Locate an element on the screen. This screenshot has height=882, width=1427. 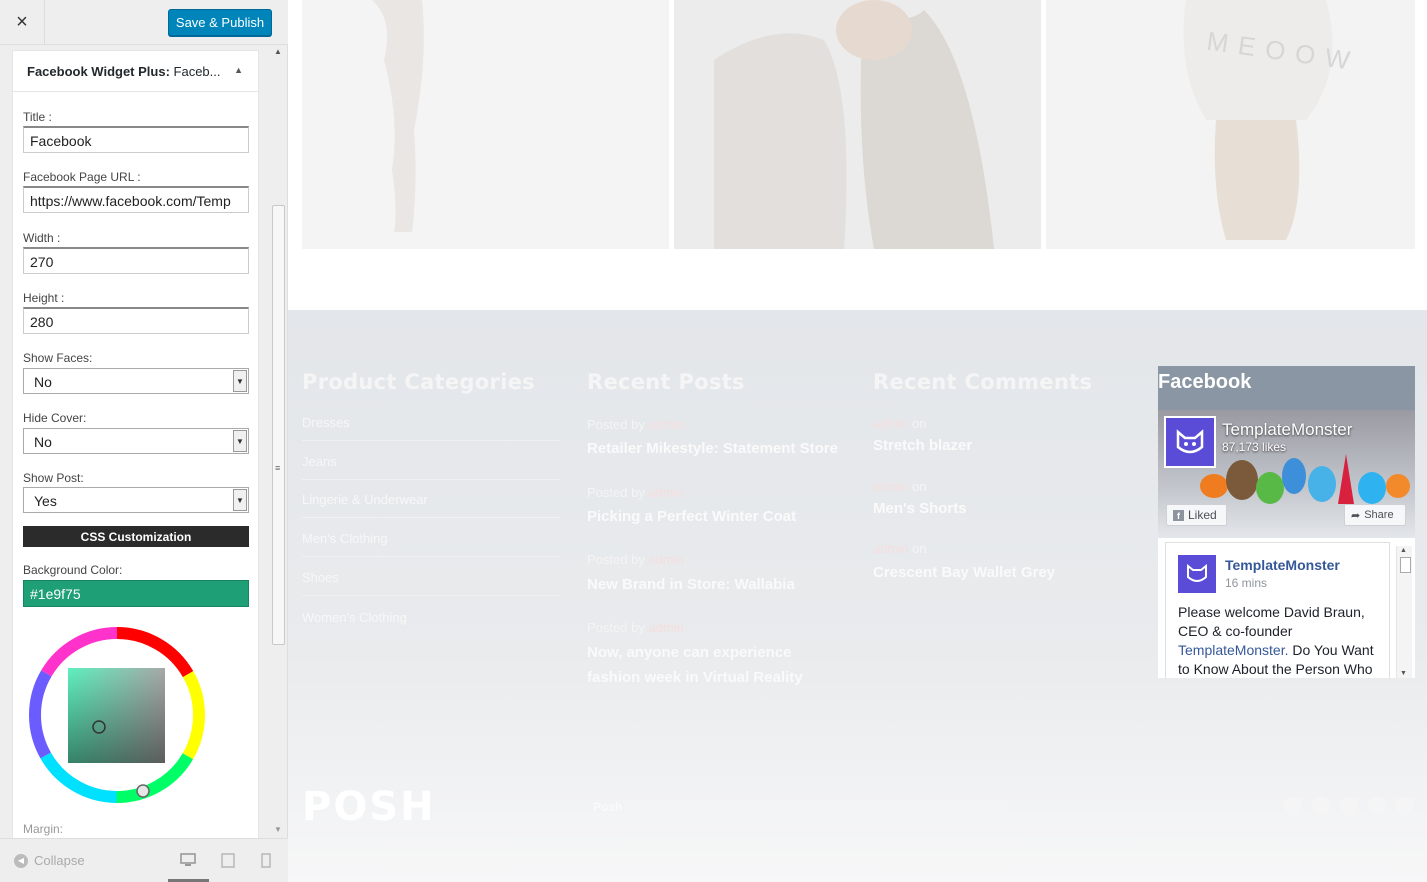
comment-post-link: Men's Shorts is located at coordinates (1003, 508).